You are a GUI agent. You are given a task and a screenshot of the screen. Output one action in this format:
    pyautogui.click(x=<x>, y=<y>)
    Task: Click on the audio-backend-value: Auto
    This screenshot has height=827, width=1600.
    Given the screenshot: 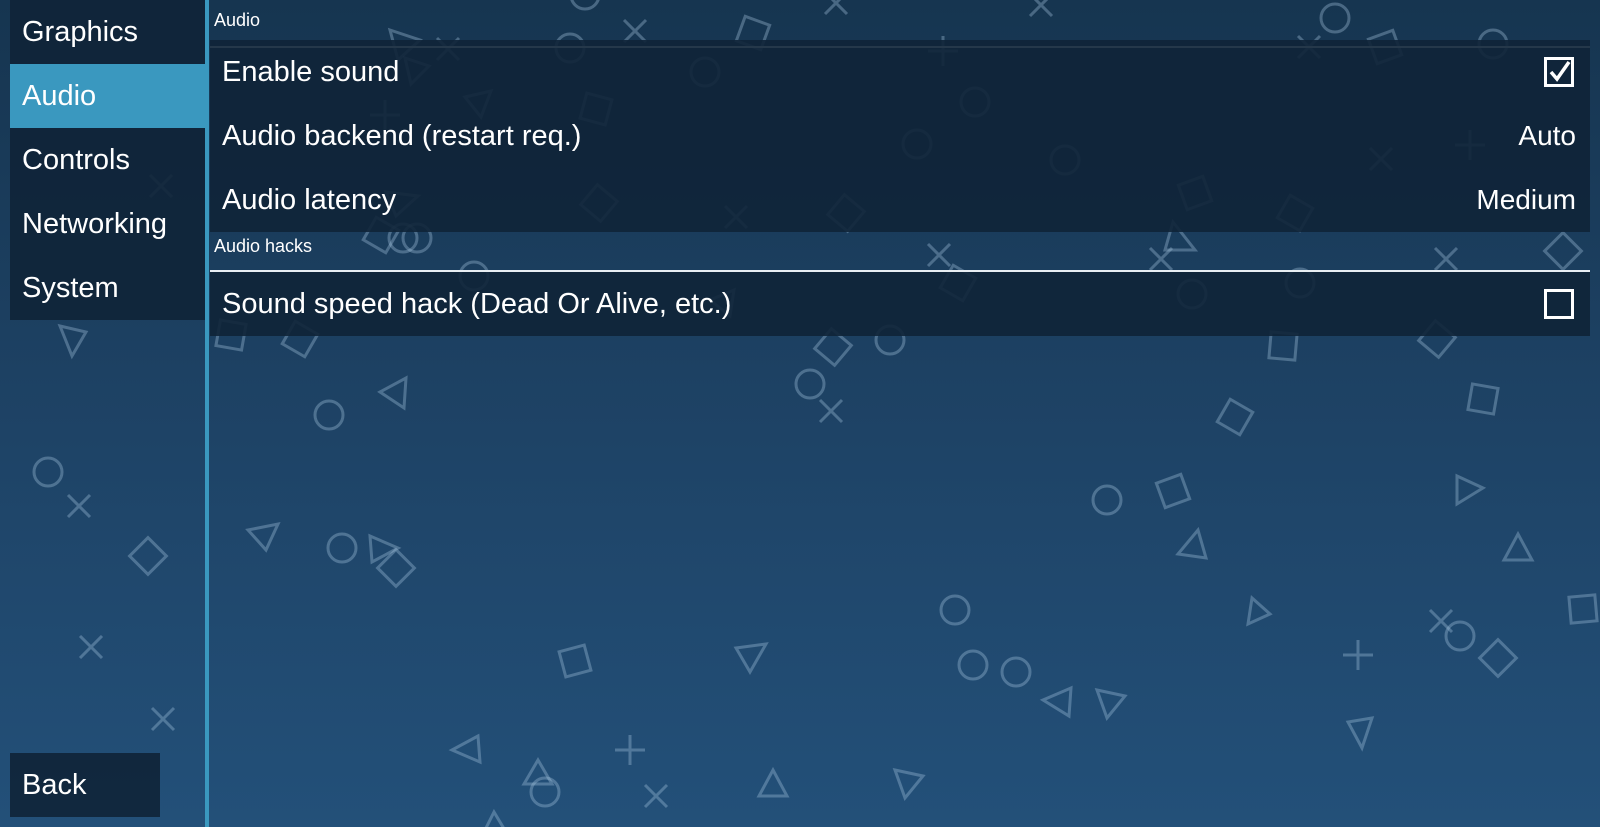 What is the action you would take?
    pyautogui.click(x=1547, y=135)
    